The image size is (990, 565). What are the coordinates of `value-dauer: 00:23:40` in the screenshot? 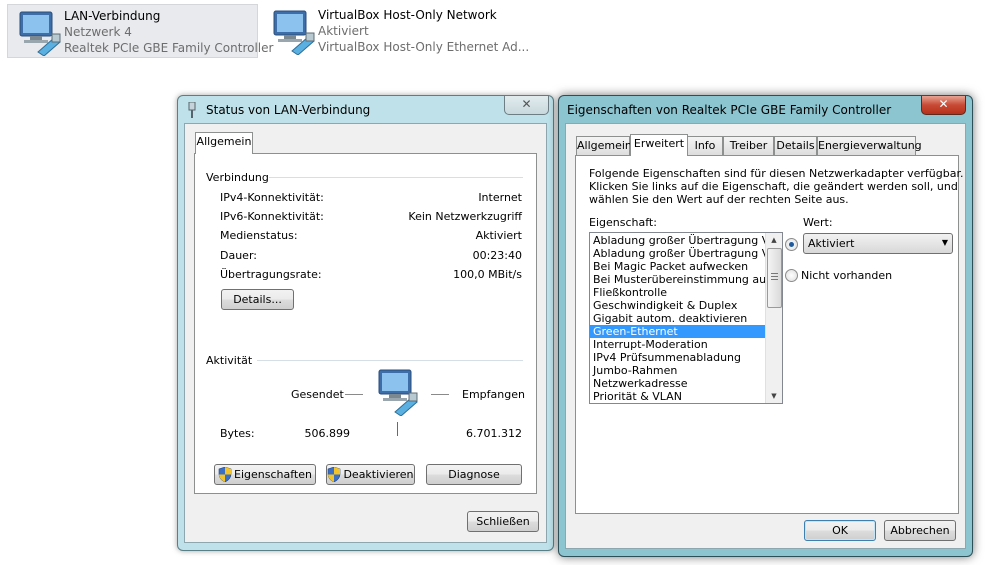 It's located at (497, 255).